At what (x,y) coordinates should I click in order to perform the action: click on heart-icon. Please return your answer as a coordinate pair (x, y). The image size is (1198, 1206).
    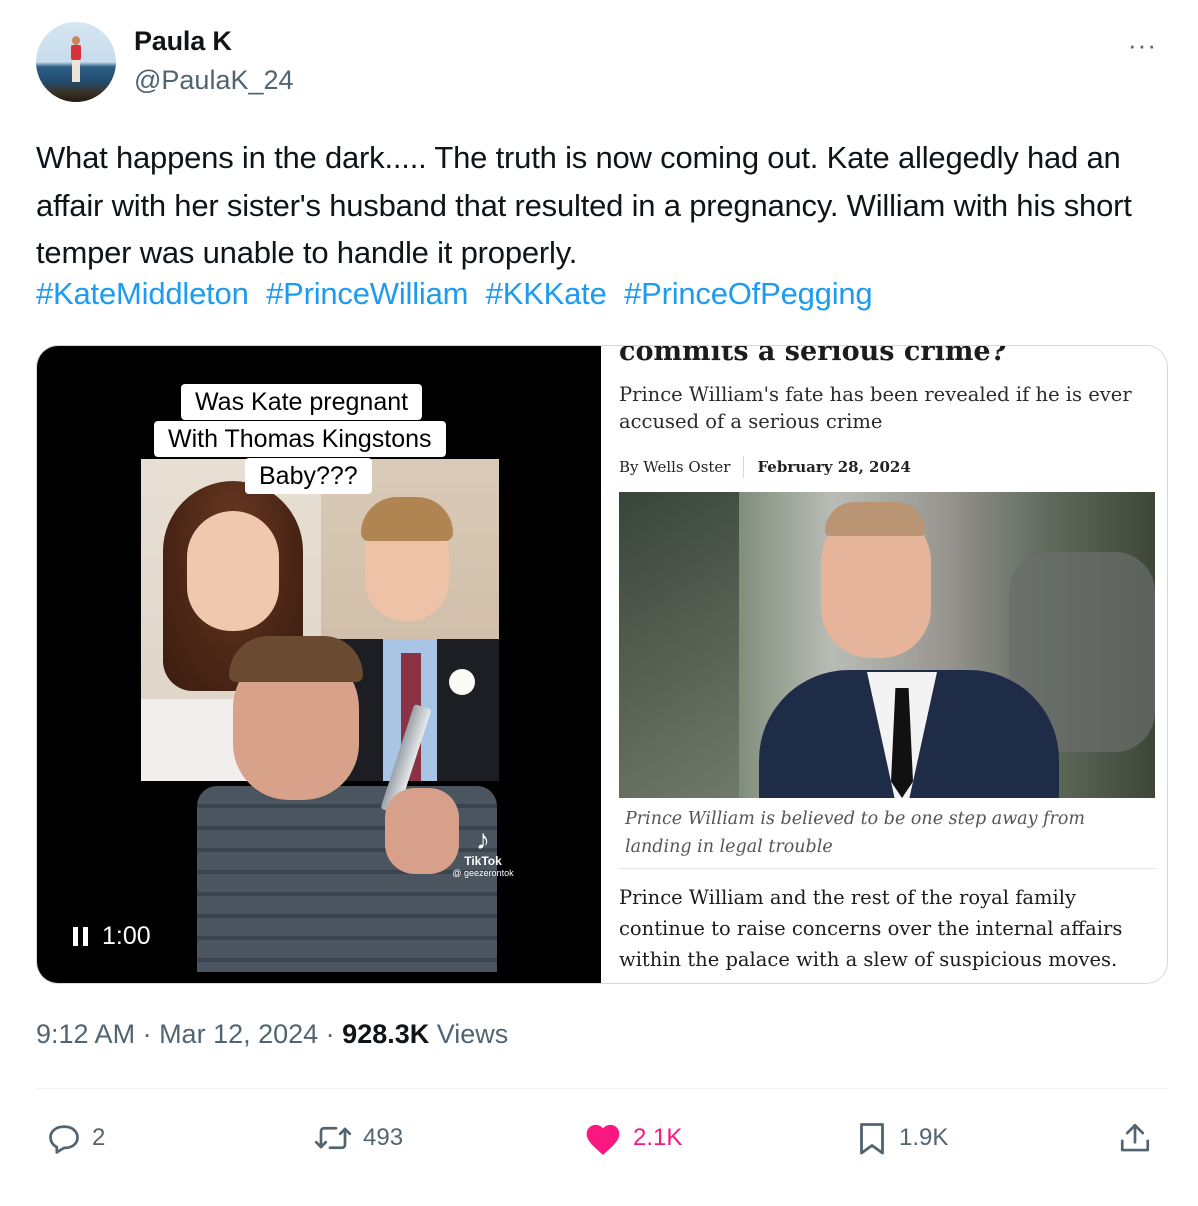
    Looking at the image, I should click on (603, 1139).